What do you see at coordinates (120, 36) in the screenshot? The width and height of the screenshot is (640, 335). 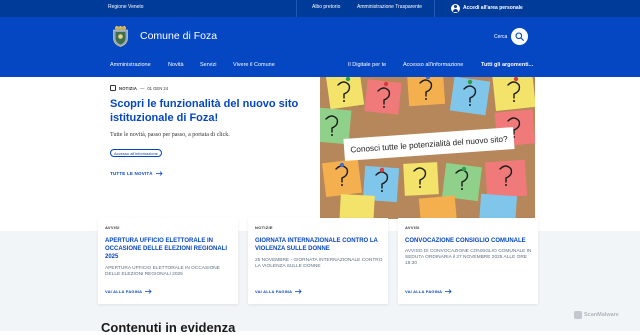 I see `crest-logo-icon` at bounding box center [120, 36].